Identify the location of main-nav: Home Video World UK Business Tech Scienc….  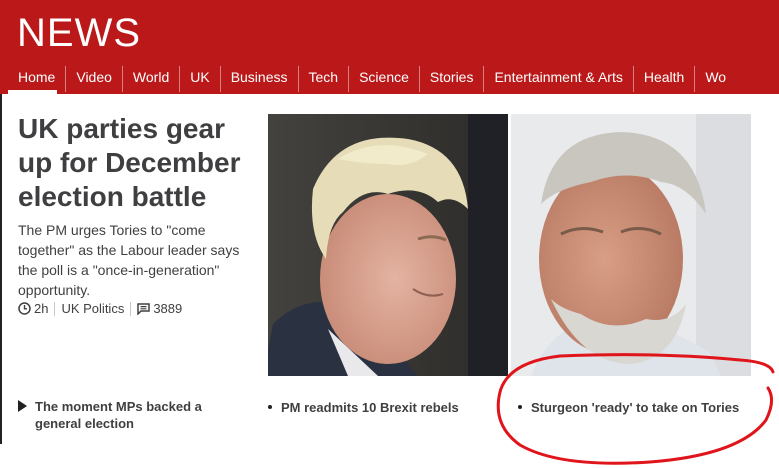
(368, 79).